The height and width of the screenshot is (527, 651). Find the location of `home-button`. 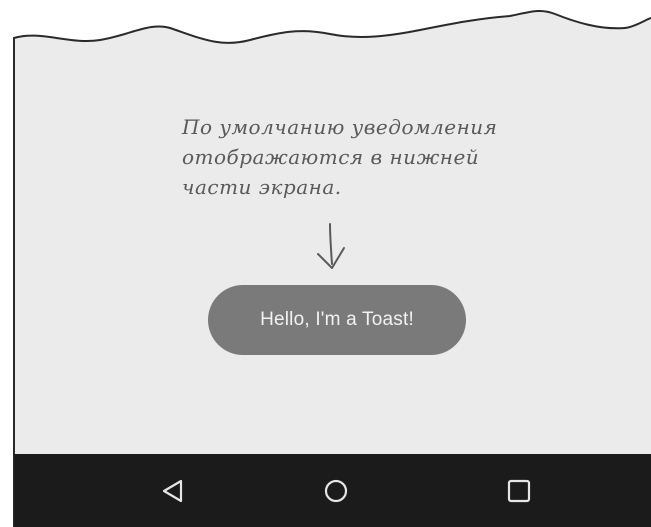

home-button is located at coordinates (336, 490).